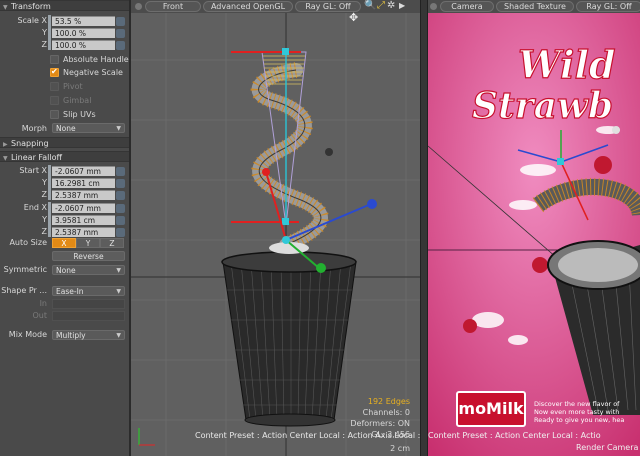 Image resolution: width=640 pixels, height=456 pixels. What do you see at coordinates (88, 256) in the screenshot?
I see `reverse-button: Reverse` at bounding box center [88, 256].